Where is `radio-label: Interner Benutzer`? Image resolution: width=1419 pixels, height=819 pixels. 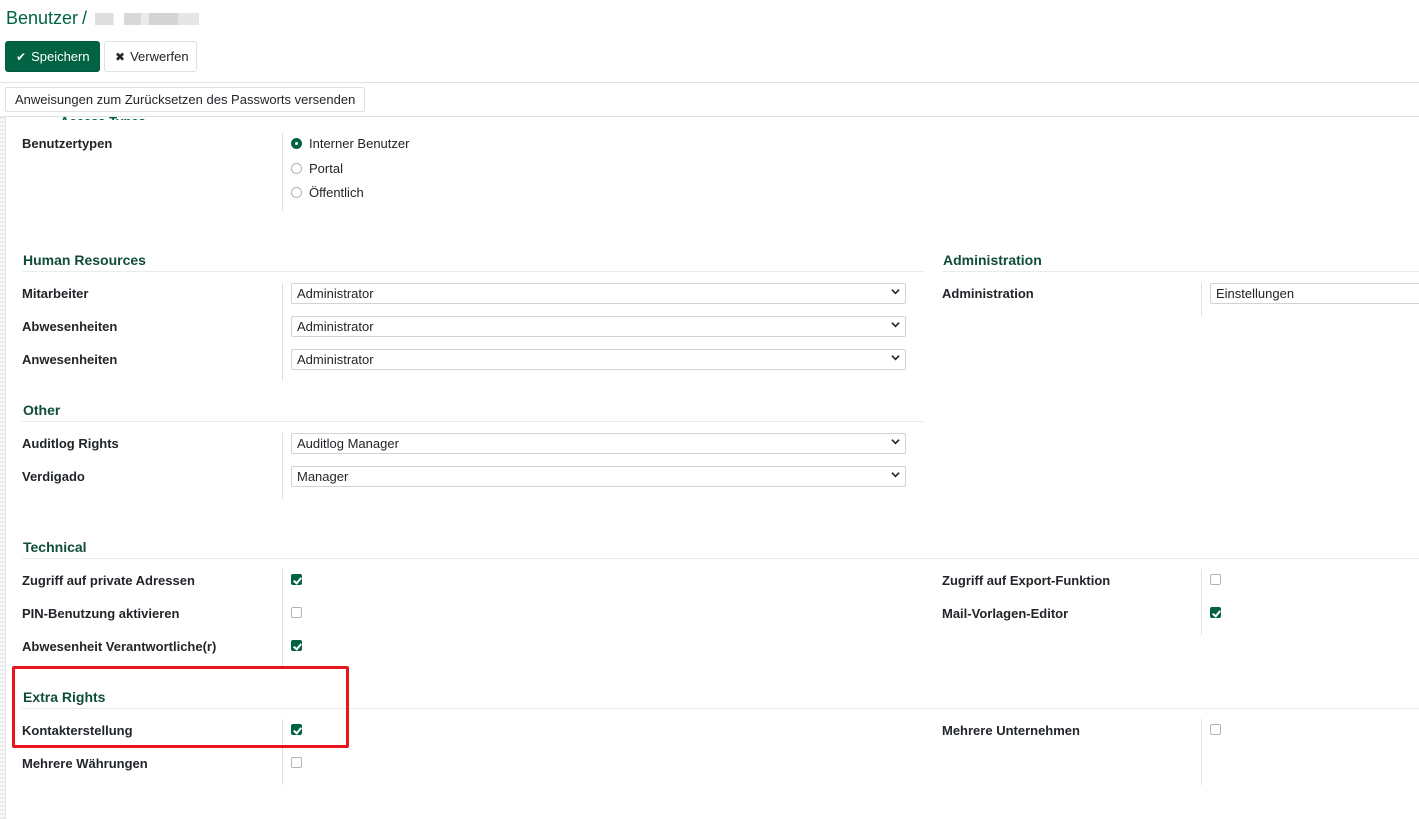
radio-label: Interner Benutzer is located at coordinates (359, 143).